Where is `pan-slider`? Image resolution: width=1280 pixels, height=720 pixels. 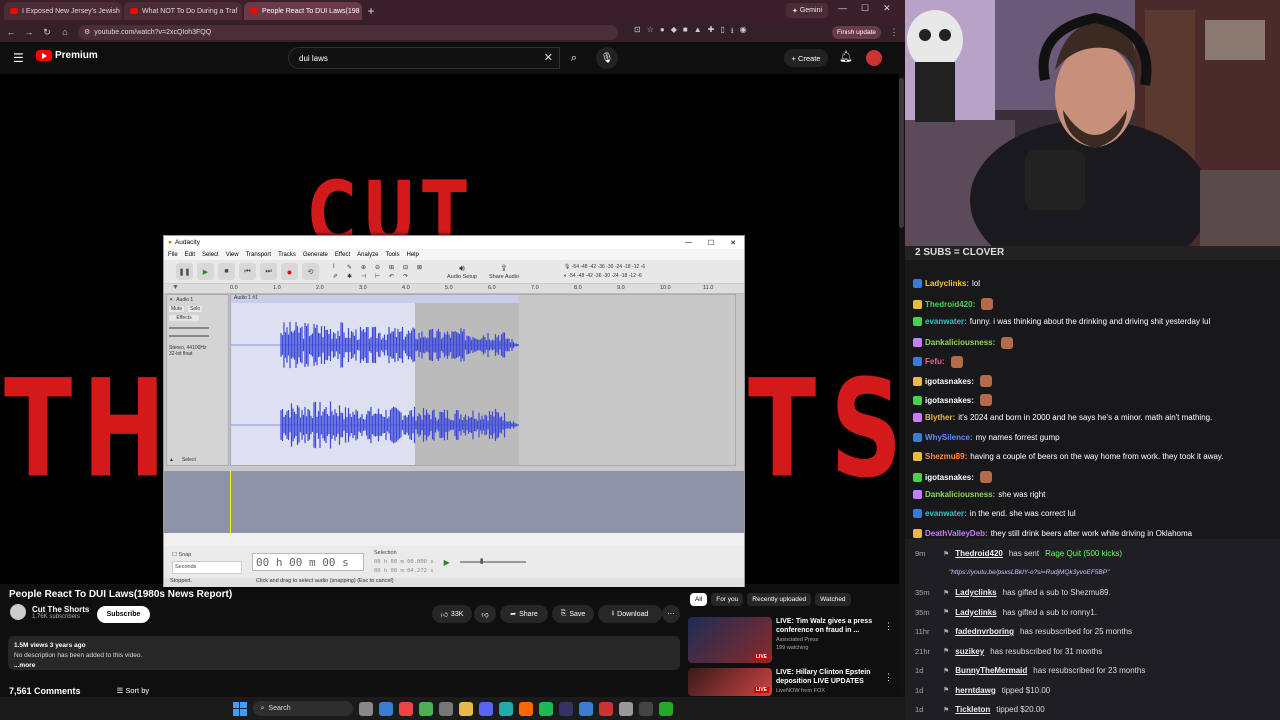
pan-slider is located at coordinates (189, 336).